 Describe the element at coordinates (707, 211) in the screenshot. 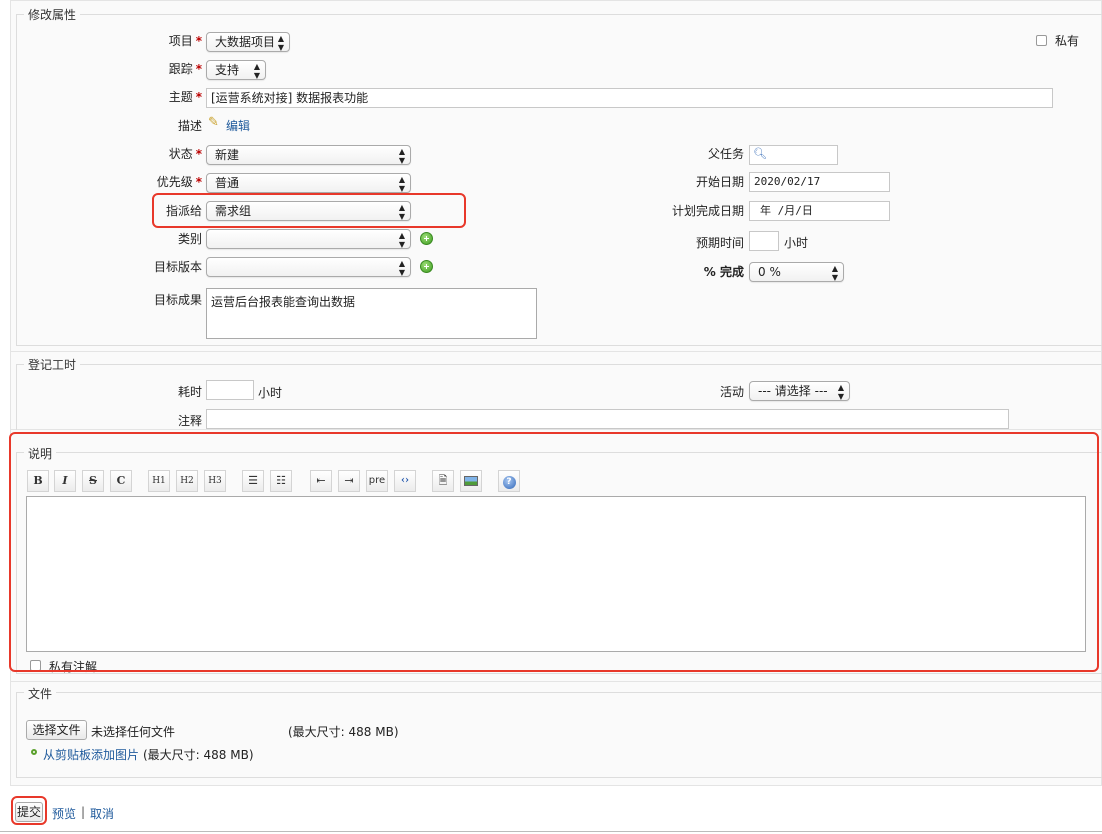

I see `due-date-label: 计划完成日期` at that location.